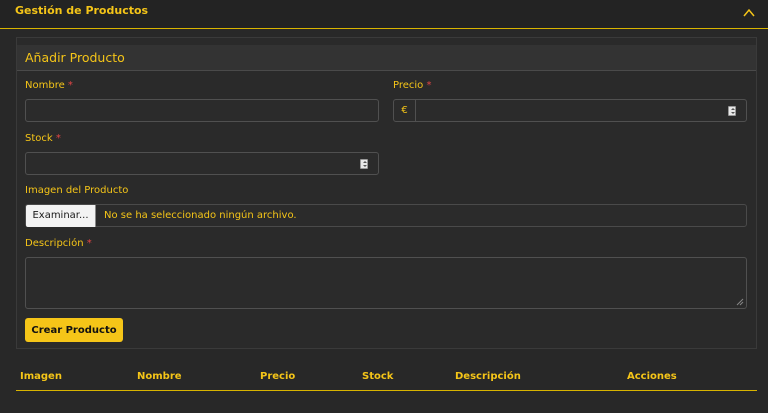  I want to click on file-status: No se ha seleccionado ningún archivo., so click(200, 215).